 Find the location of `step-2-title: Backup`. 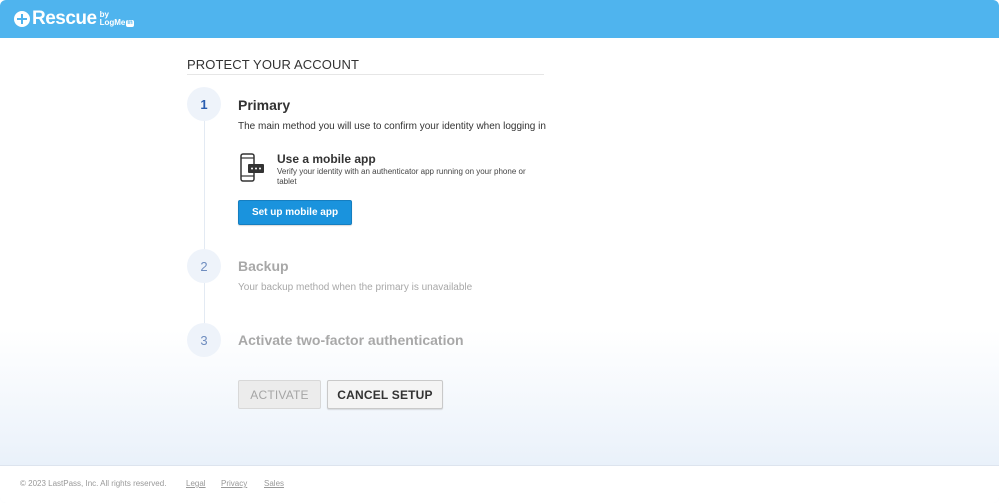

step-2-title: Backup is located at coordinates (263, 266).